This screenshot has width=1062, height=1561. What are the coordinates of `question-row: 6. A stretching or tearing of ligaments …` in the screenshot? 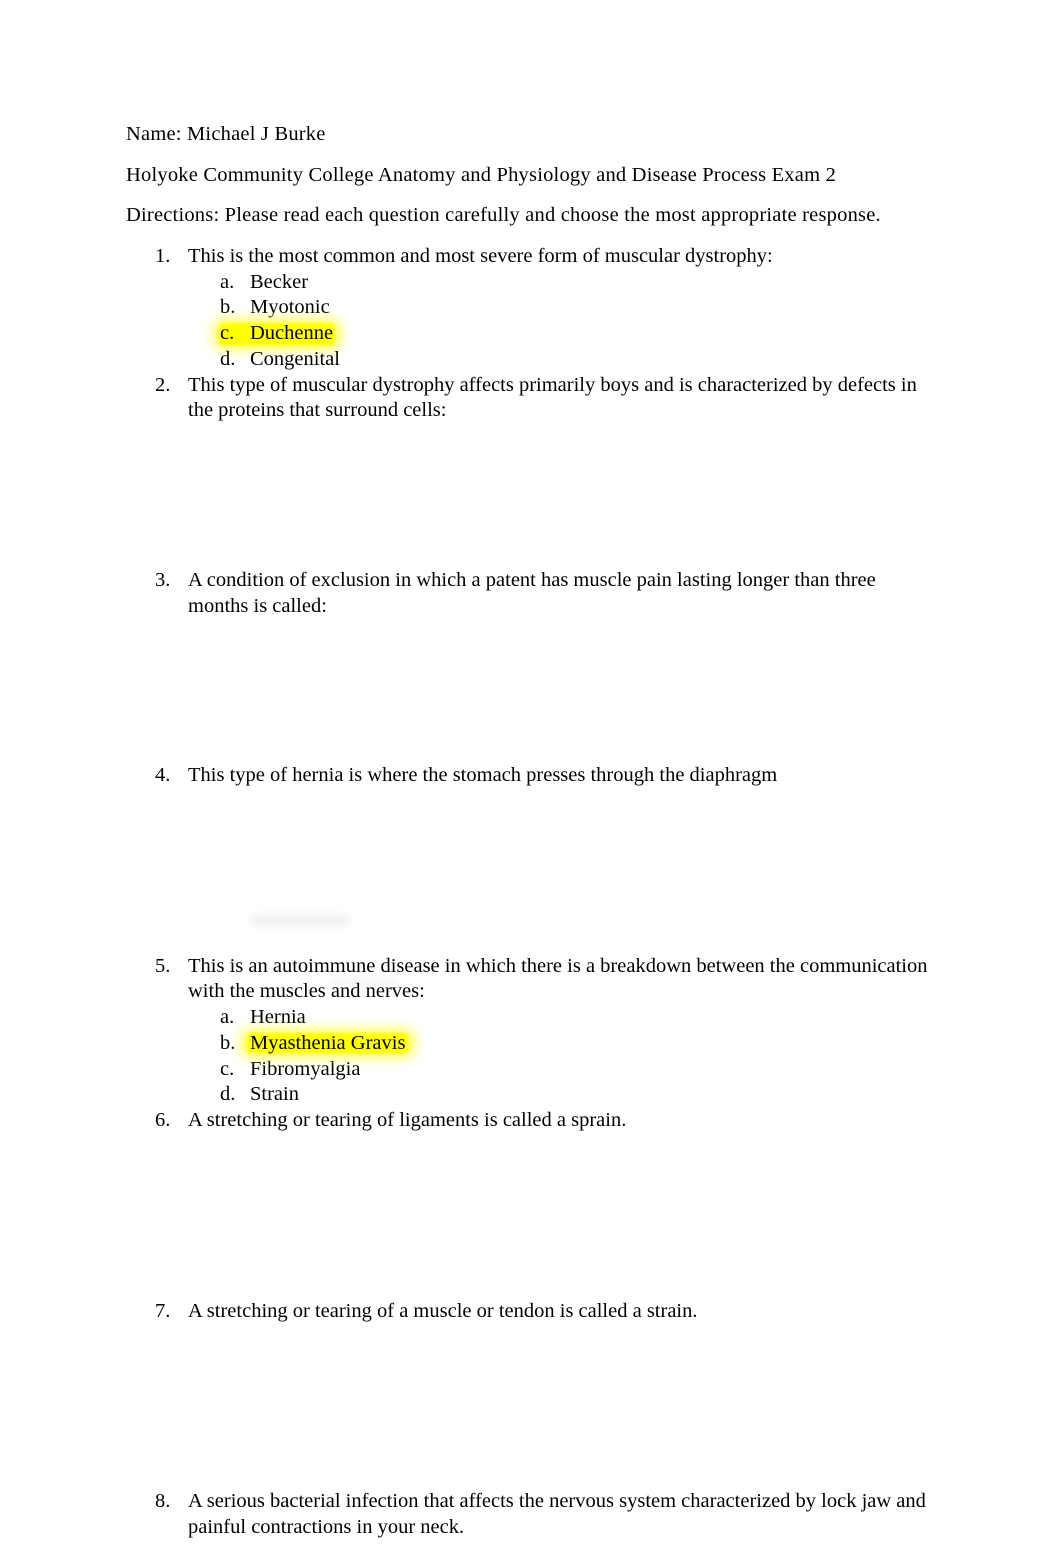 It's located at (531, 1121).